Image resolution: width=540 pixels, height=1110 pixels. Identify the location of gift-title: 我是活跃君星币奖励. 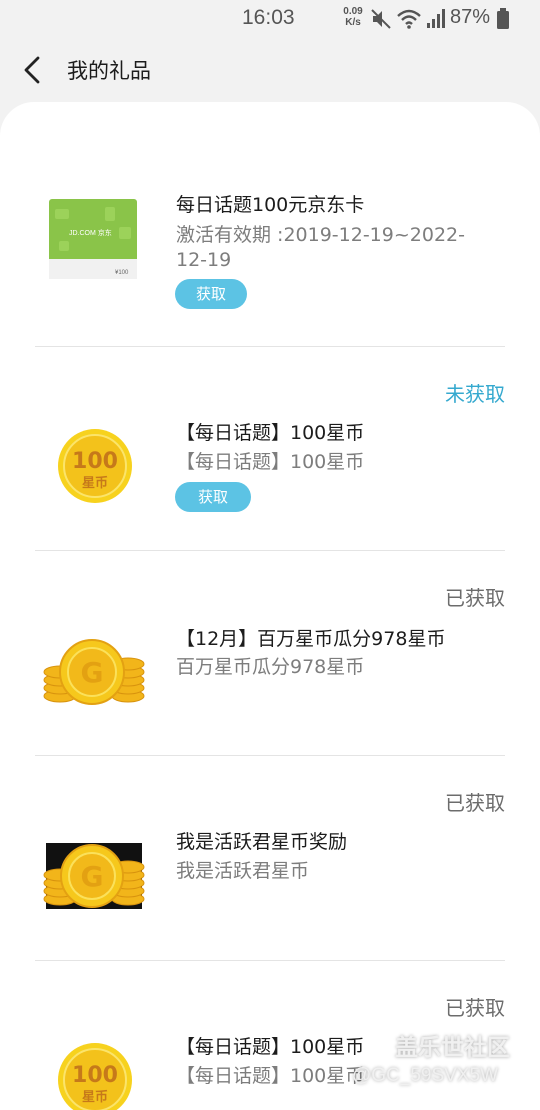
(262, 842).